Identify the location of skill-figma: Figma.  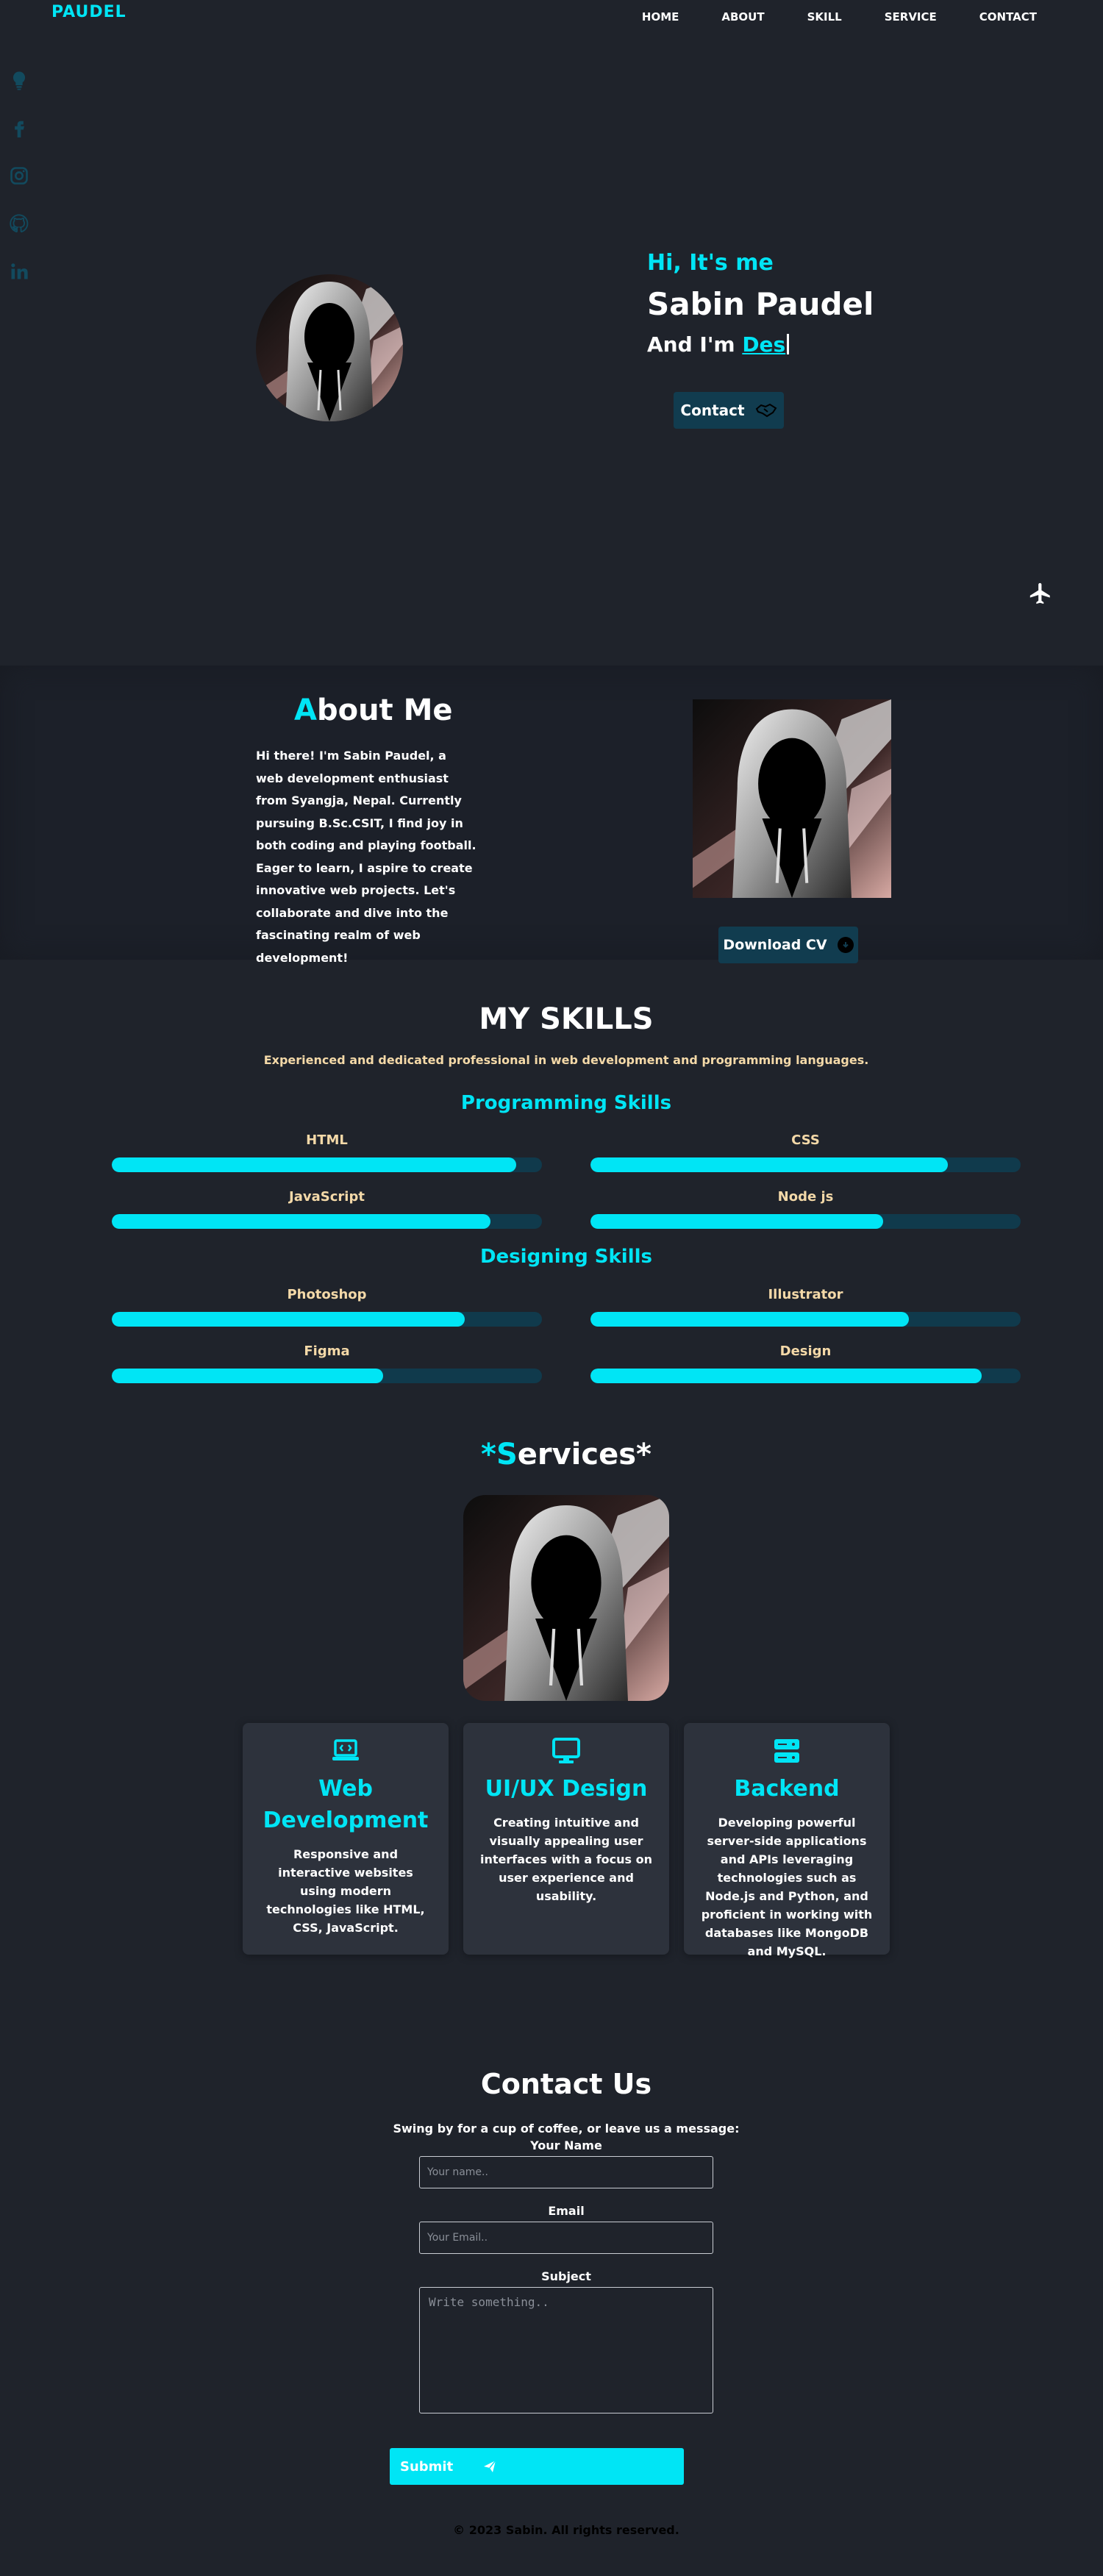
(327, 1363).